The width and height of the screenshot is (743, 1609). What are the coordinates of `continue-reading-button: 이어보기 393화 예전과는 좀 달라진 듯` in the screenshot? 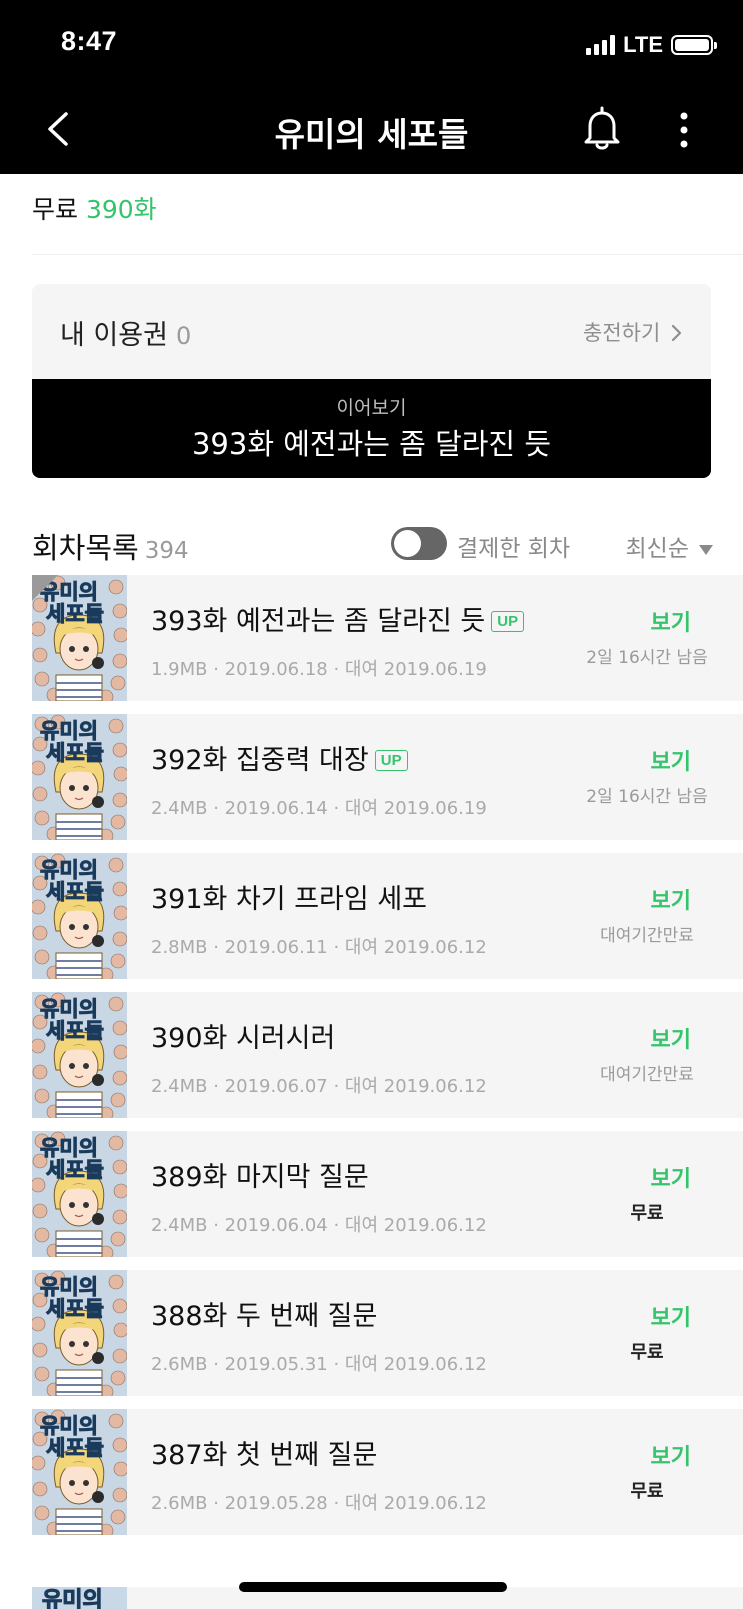 It's located at (371, 428).